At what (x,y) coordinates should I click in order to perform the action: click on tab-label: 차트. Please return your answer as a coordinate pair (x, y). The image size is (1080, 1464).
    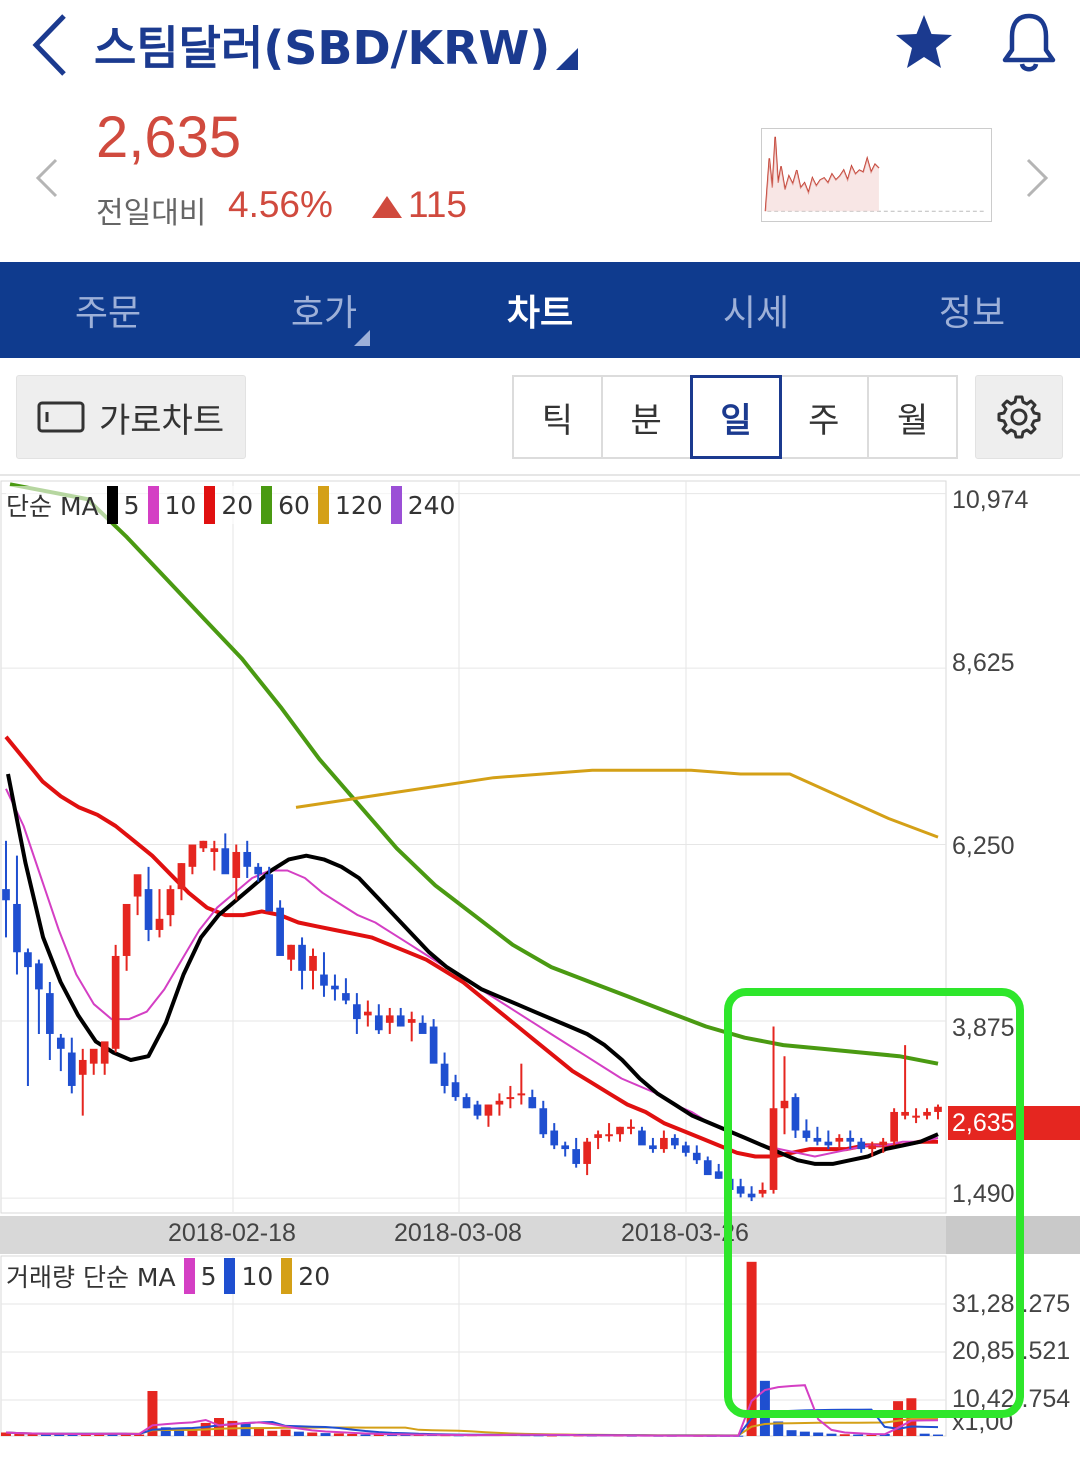
    Looking at the image, I should click on (540, 313).